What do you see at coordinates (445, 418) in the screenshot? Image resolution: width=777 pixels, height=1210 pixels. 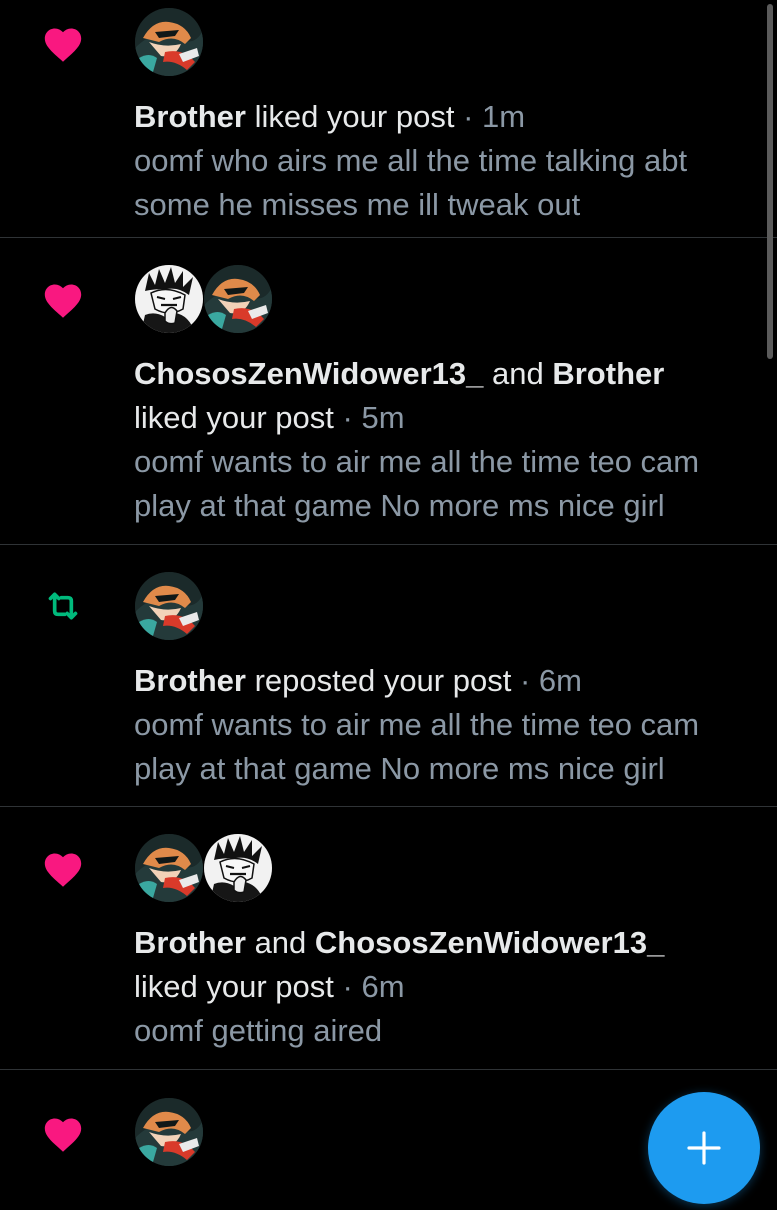 I see `notification-headline-cont: liked your post · 5m` at bounding box center [445, 418].